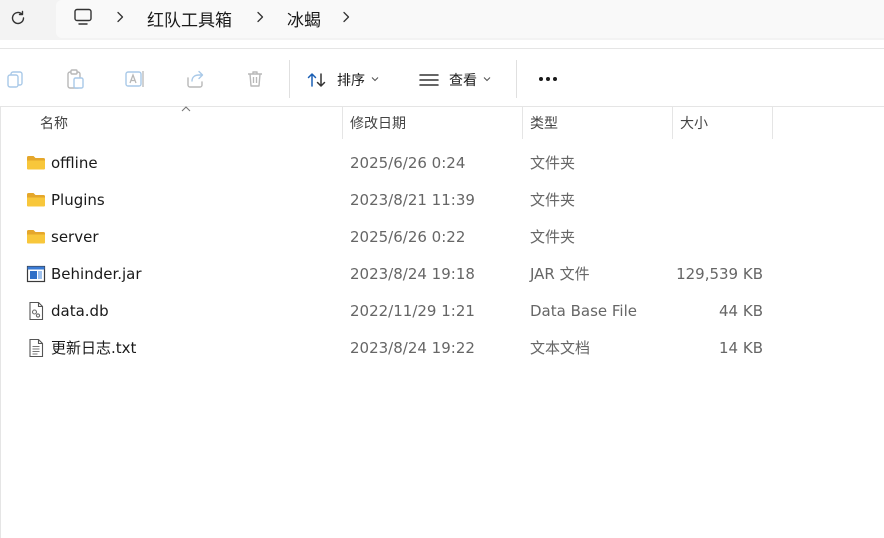 The image size is (884, 538). Describe the element at coordinates (435, 123) in the screenshot. I see `column-date: 修改日期` at that location.